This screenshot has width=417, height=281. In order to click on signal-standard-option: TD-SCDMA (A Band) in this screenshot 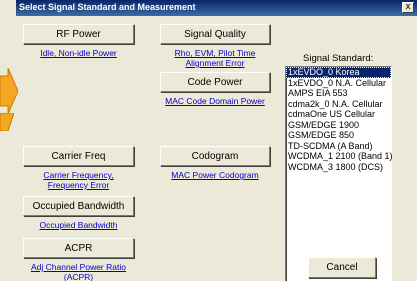, I will do `click(338, 146)`.